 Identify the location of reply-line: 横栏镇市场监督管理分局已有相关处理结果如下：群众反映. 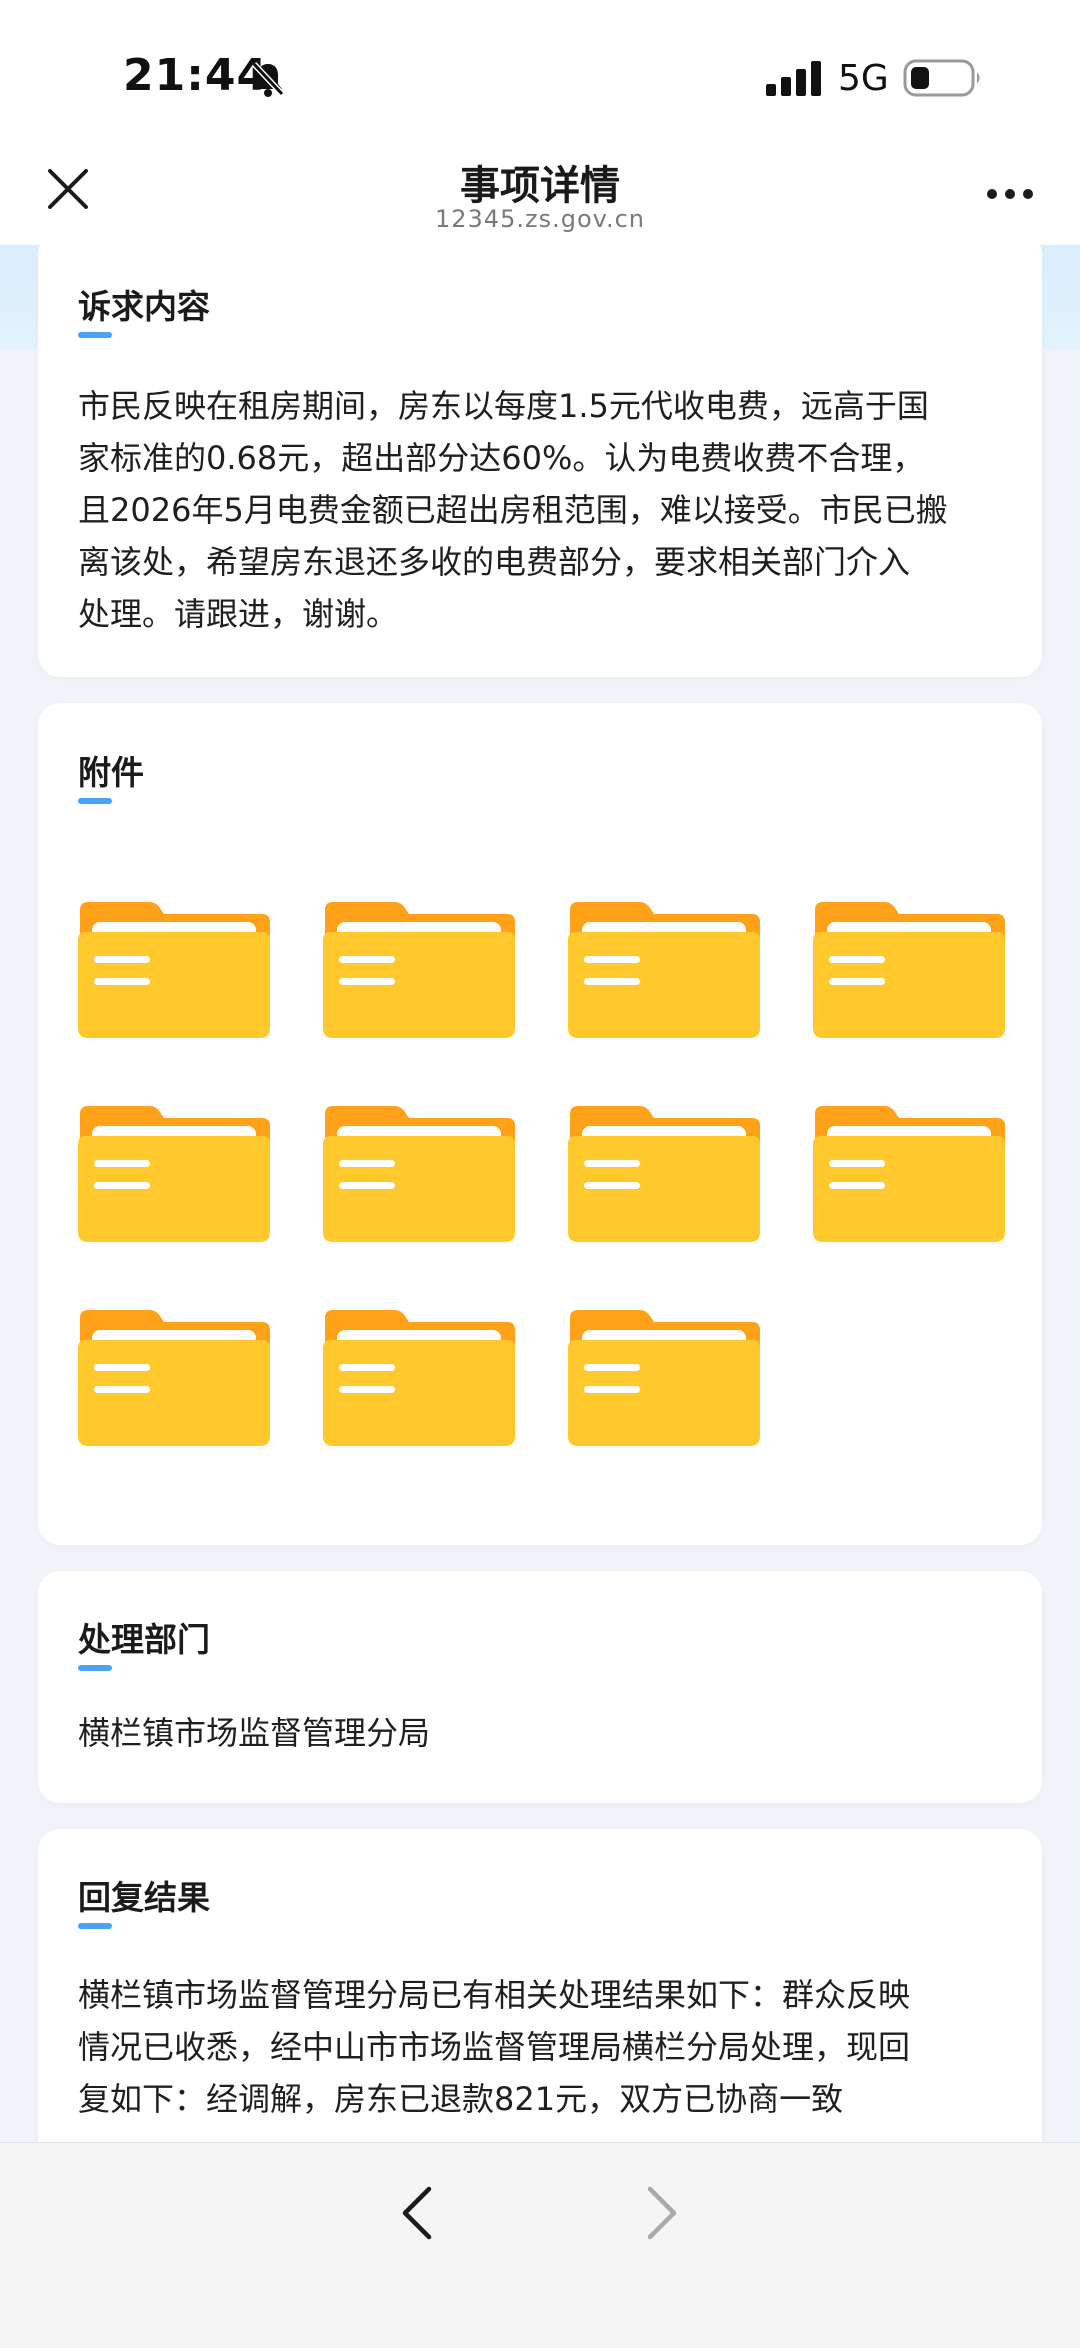
(494, 1995).